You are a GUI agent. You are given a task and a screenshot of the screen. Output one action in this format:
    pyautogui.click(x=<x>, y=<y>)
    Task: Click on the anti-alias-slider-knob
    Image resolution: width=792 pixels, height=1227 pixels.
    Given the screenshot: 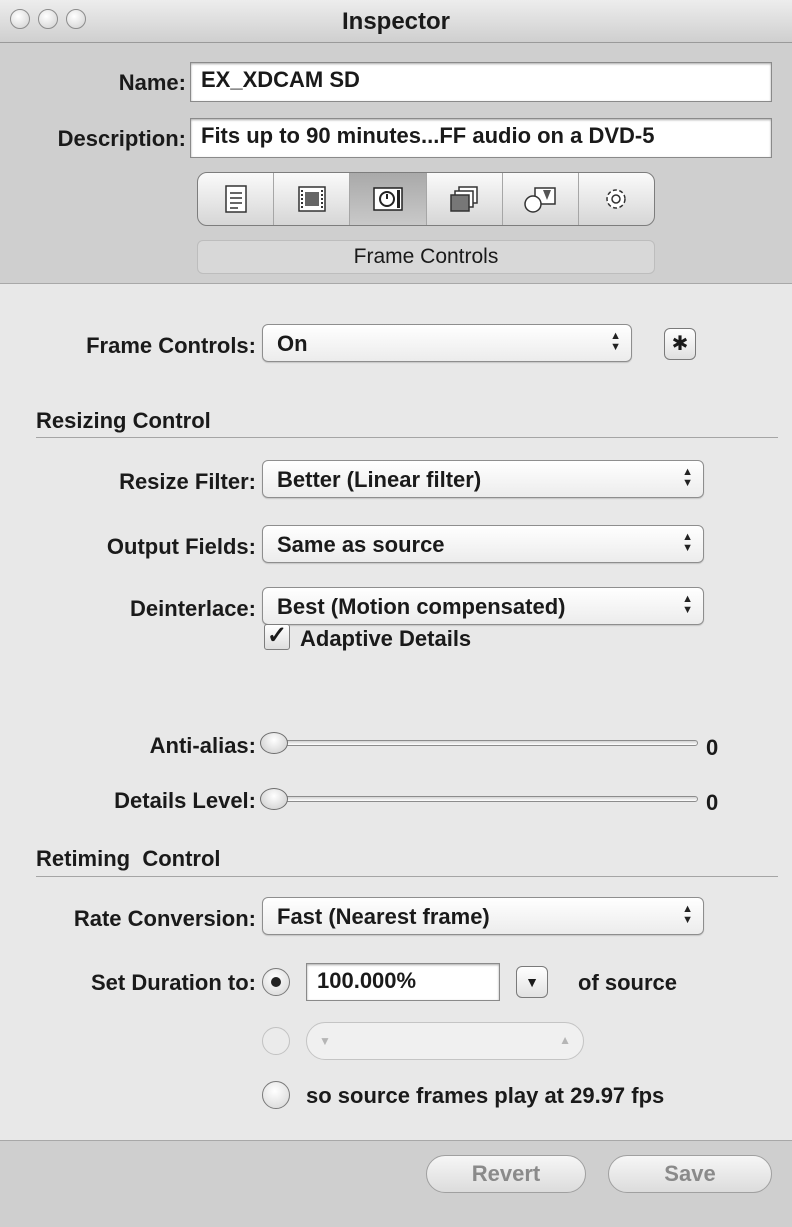 What is the action you would take?
    pyautogui.click(x=274, y=743)
    